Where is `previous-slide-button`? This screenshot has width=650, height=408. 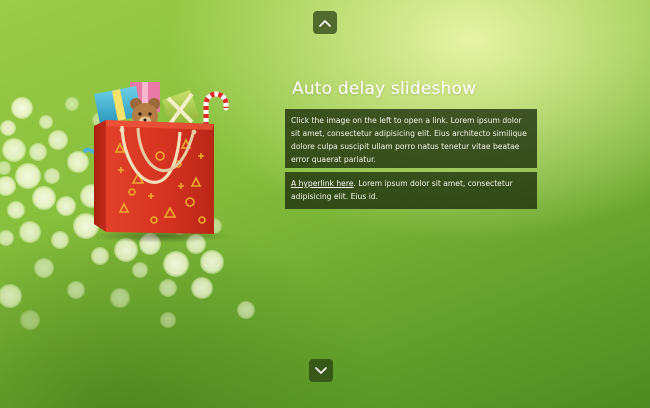 previous-slide-button is located at coordinates (325, 22).